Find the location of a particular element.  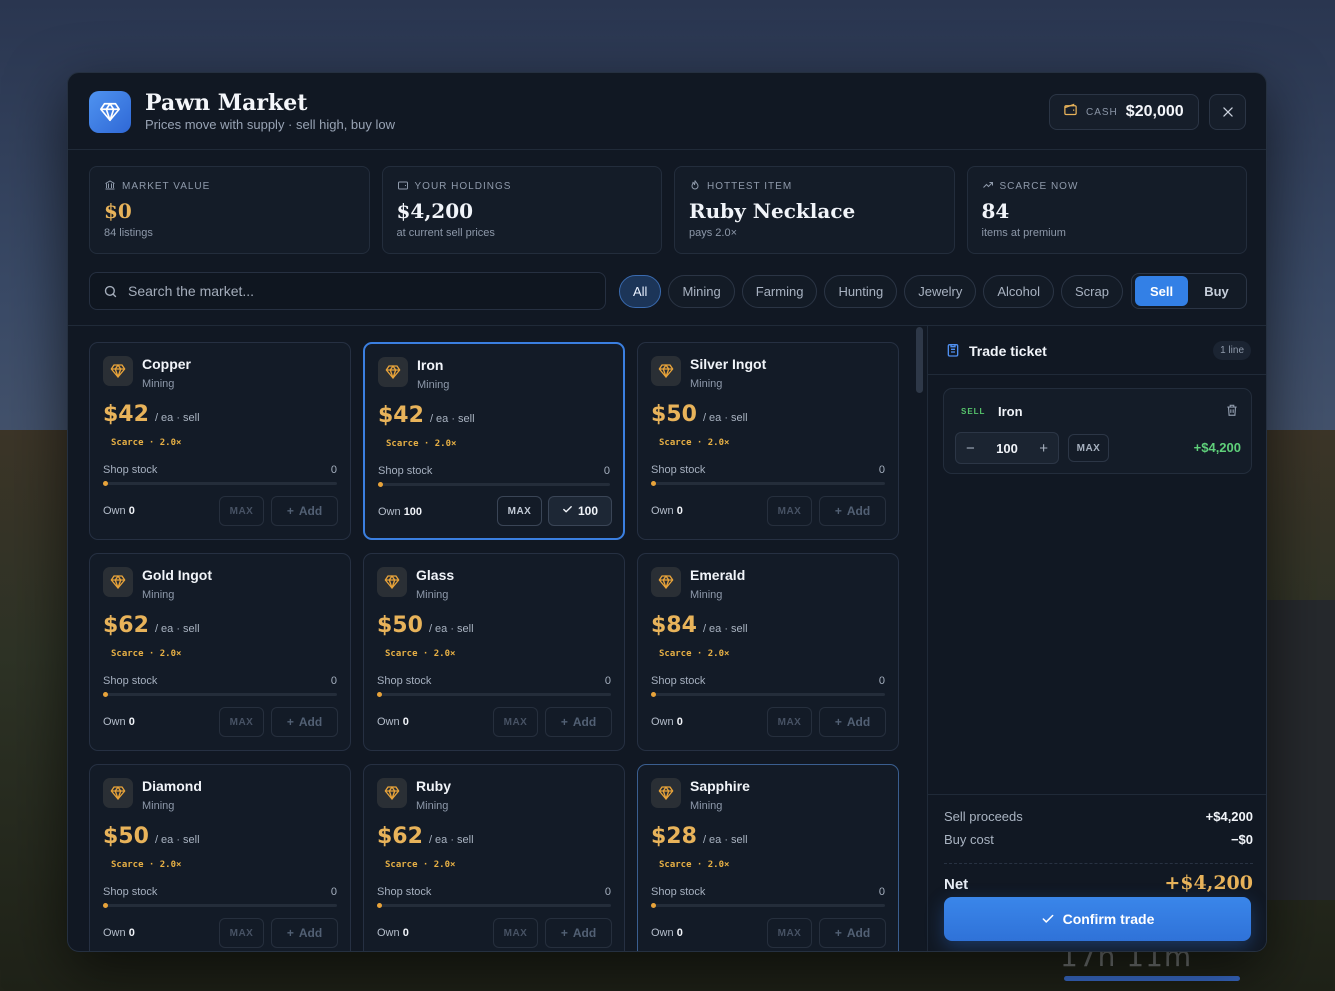

ticket-max-button: MAX is located at coordinates (1088, 448).